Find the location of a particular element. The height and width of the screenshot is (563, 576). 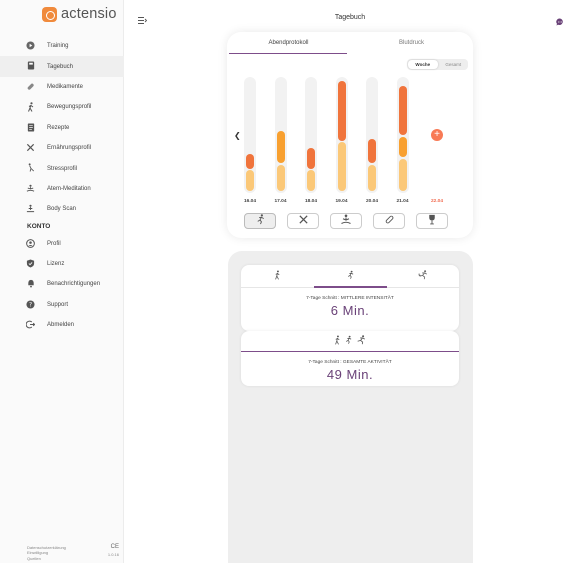

bar-21.04: 21.04 is located at coordinates (402, 151).